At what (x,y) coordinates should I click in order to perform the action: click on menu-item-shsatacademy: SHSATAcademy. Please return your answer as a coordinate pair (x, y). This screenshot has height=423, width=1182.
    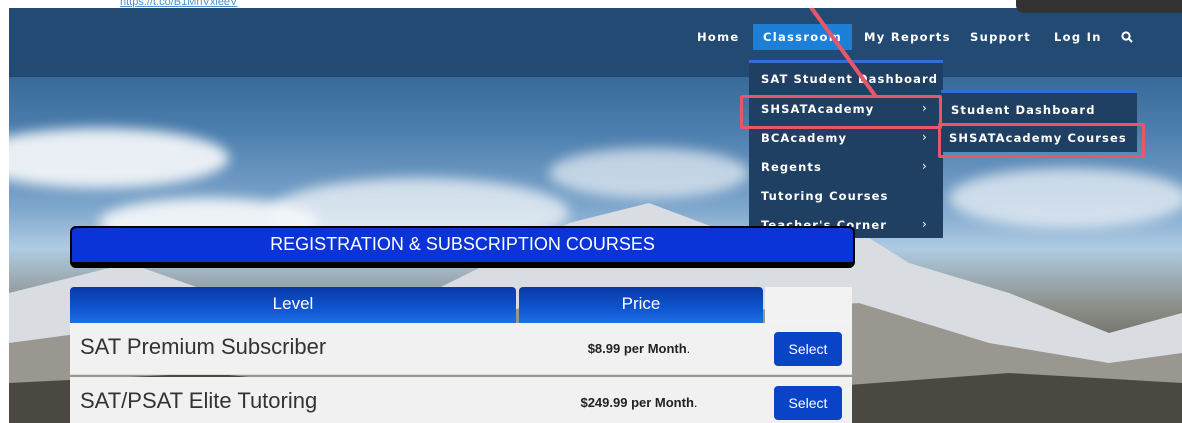
    Looking at the image, I should click on (811, 109).